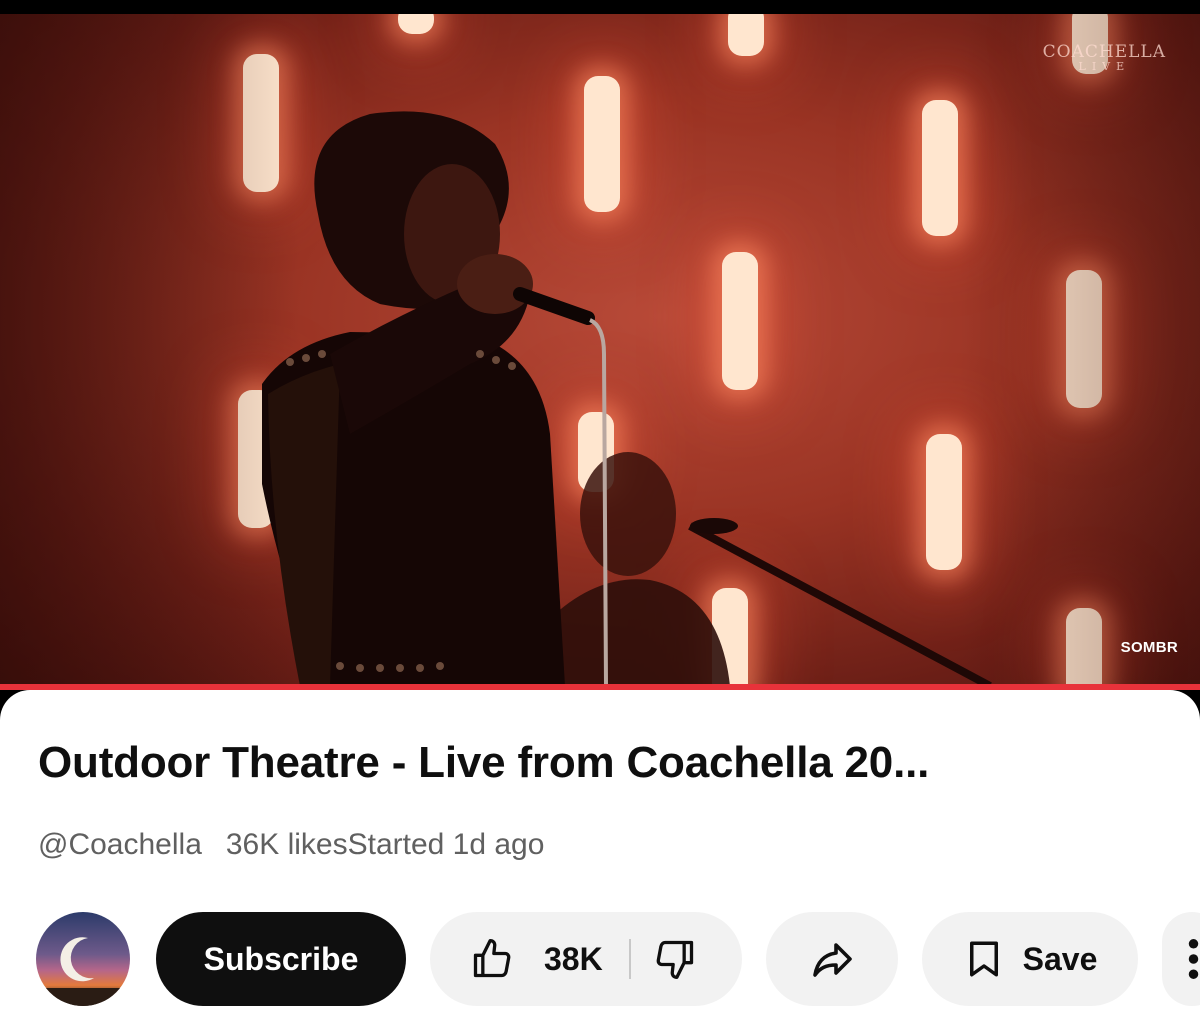  I want to click on video-meta-row: @Coachella 36K likesStarted 1d ago, so click(291, 845).